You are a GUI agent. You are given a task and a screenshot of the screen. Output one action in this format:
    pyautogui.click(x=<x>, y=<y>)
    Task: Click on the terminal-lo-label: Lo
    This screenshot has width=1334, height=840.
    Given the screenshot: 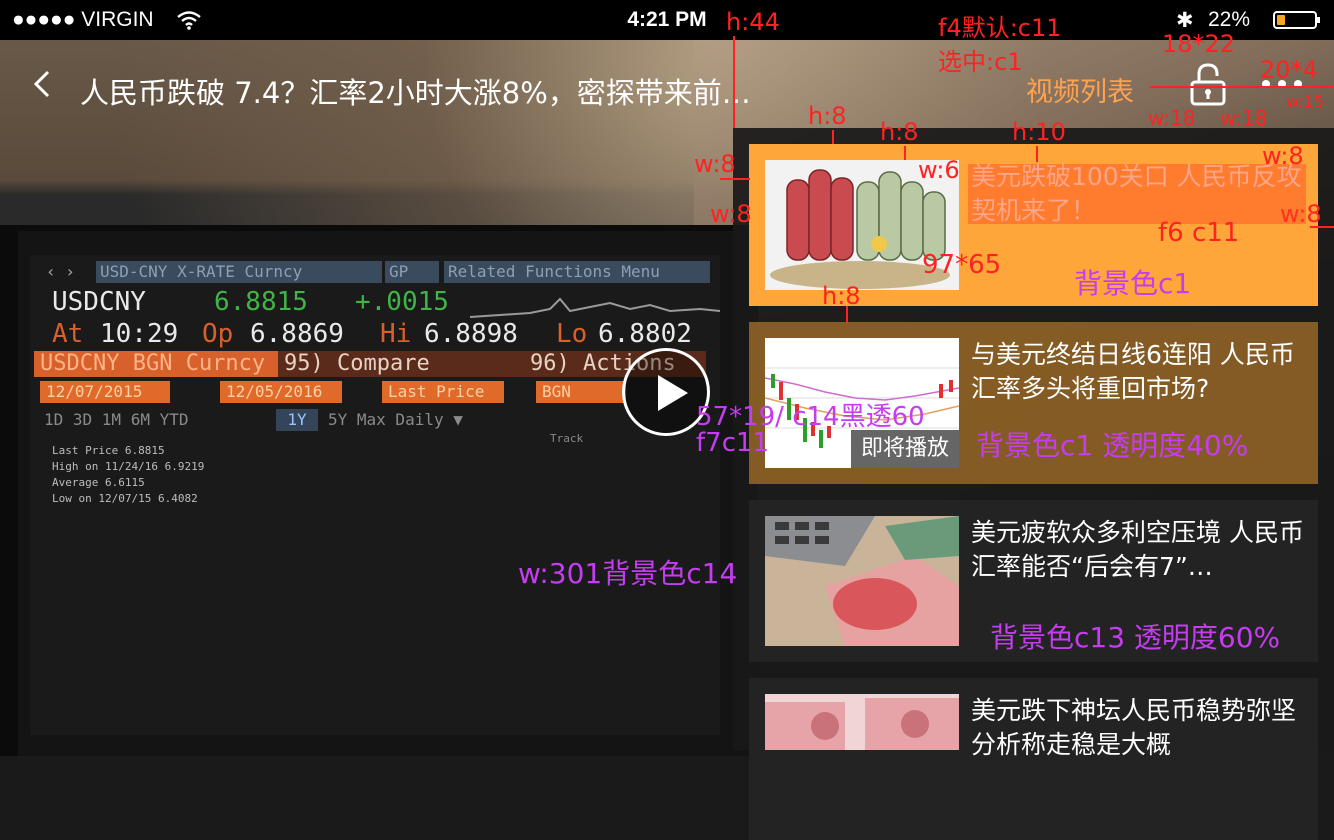 What is the action you would take?
    pyautogui.click(x=572, y=334)
    